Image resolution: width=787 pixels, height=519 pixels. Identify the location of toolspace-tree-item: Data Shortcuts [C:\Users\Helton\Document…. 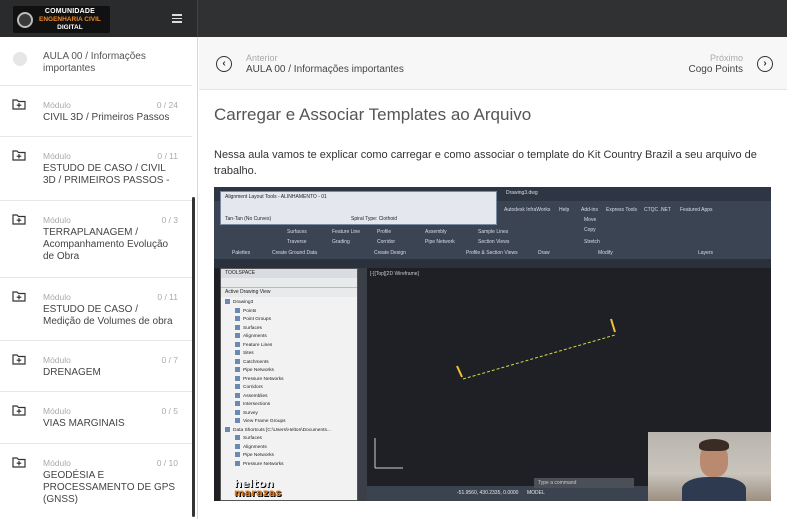
(289, 431).